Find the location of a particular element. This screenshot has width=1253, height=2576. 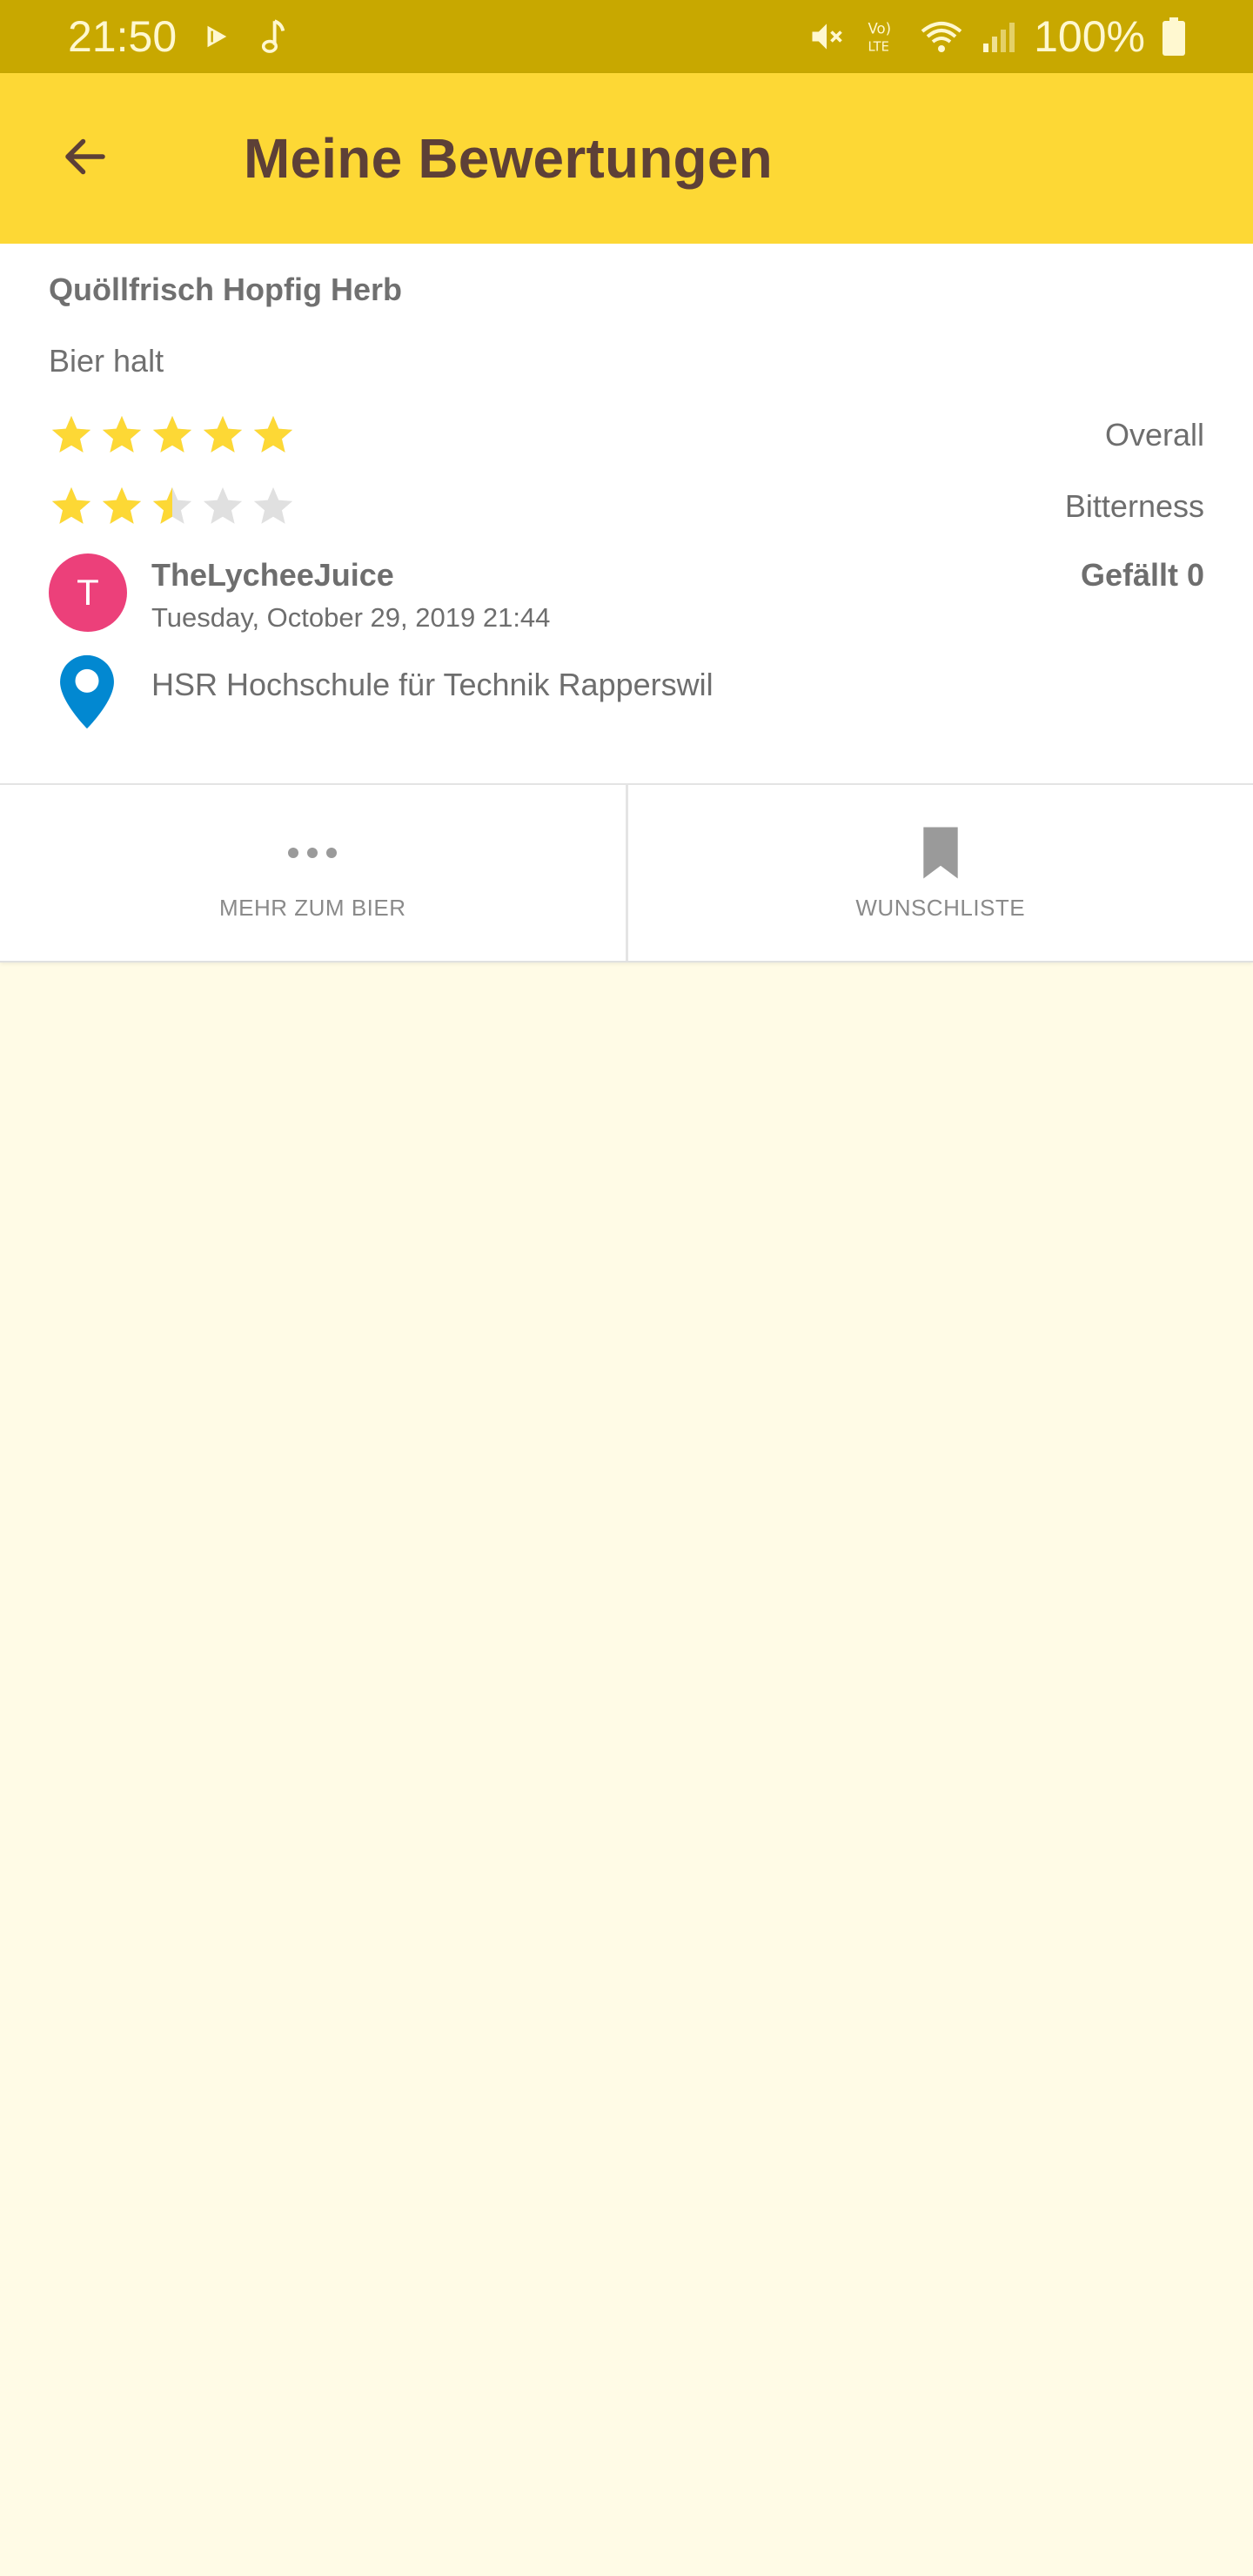

bookmark-icon is located at coordinates (940, 853).